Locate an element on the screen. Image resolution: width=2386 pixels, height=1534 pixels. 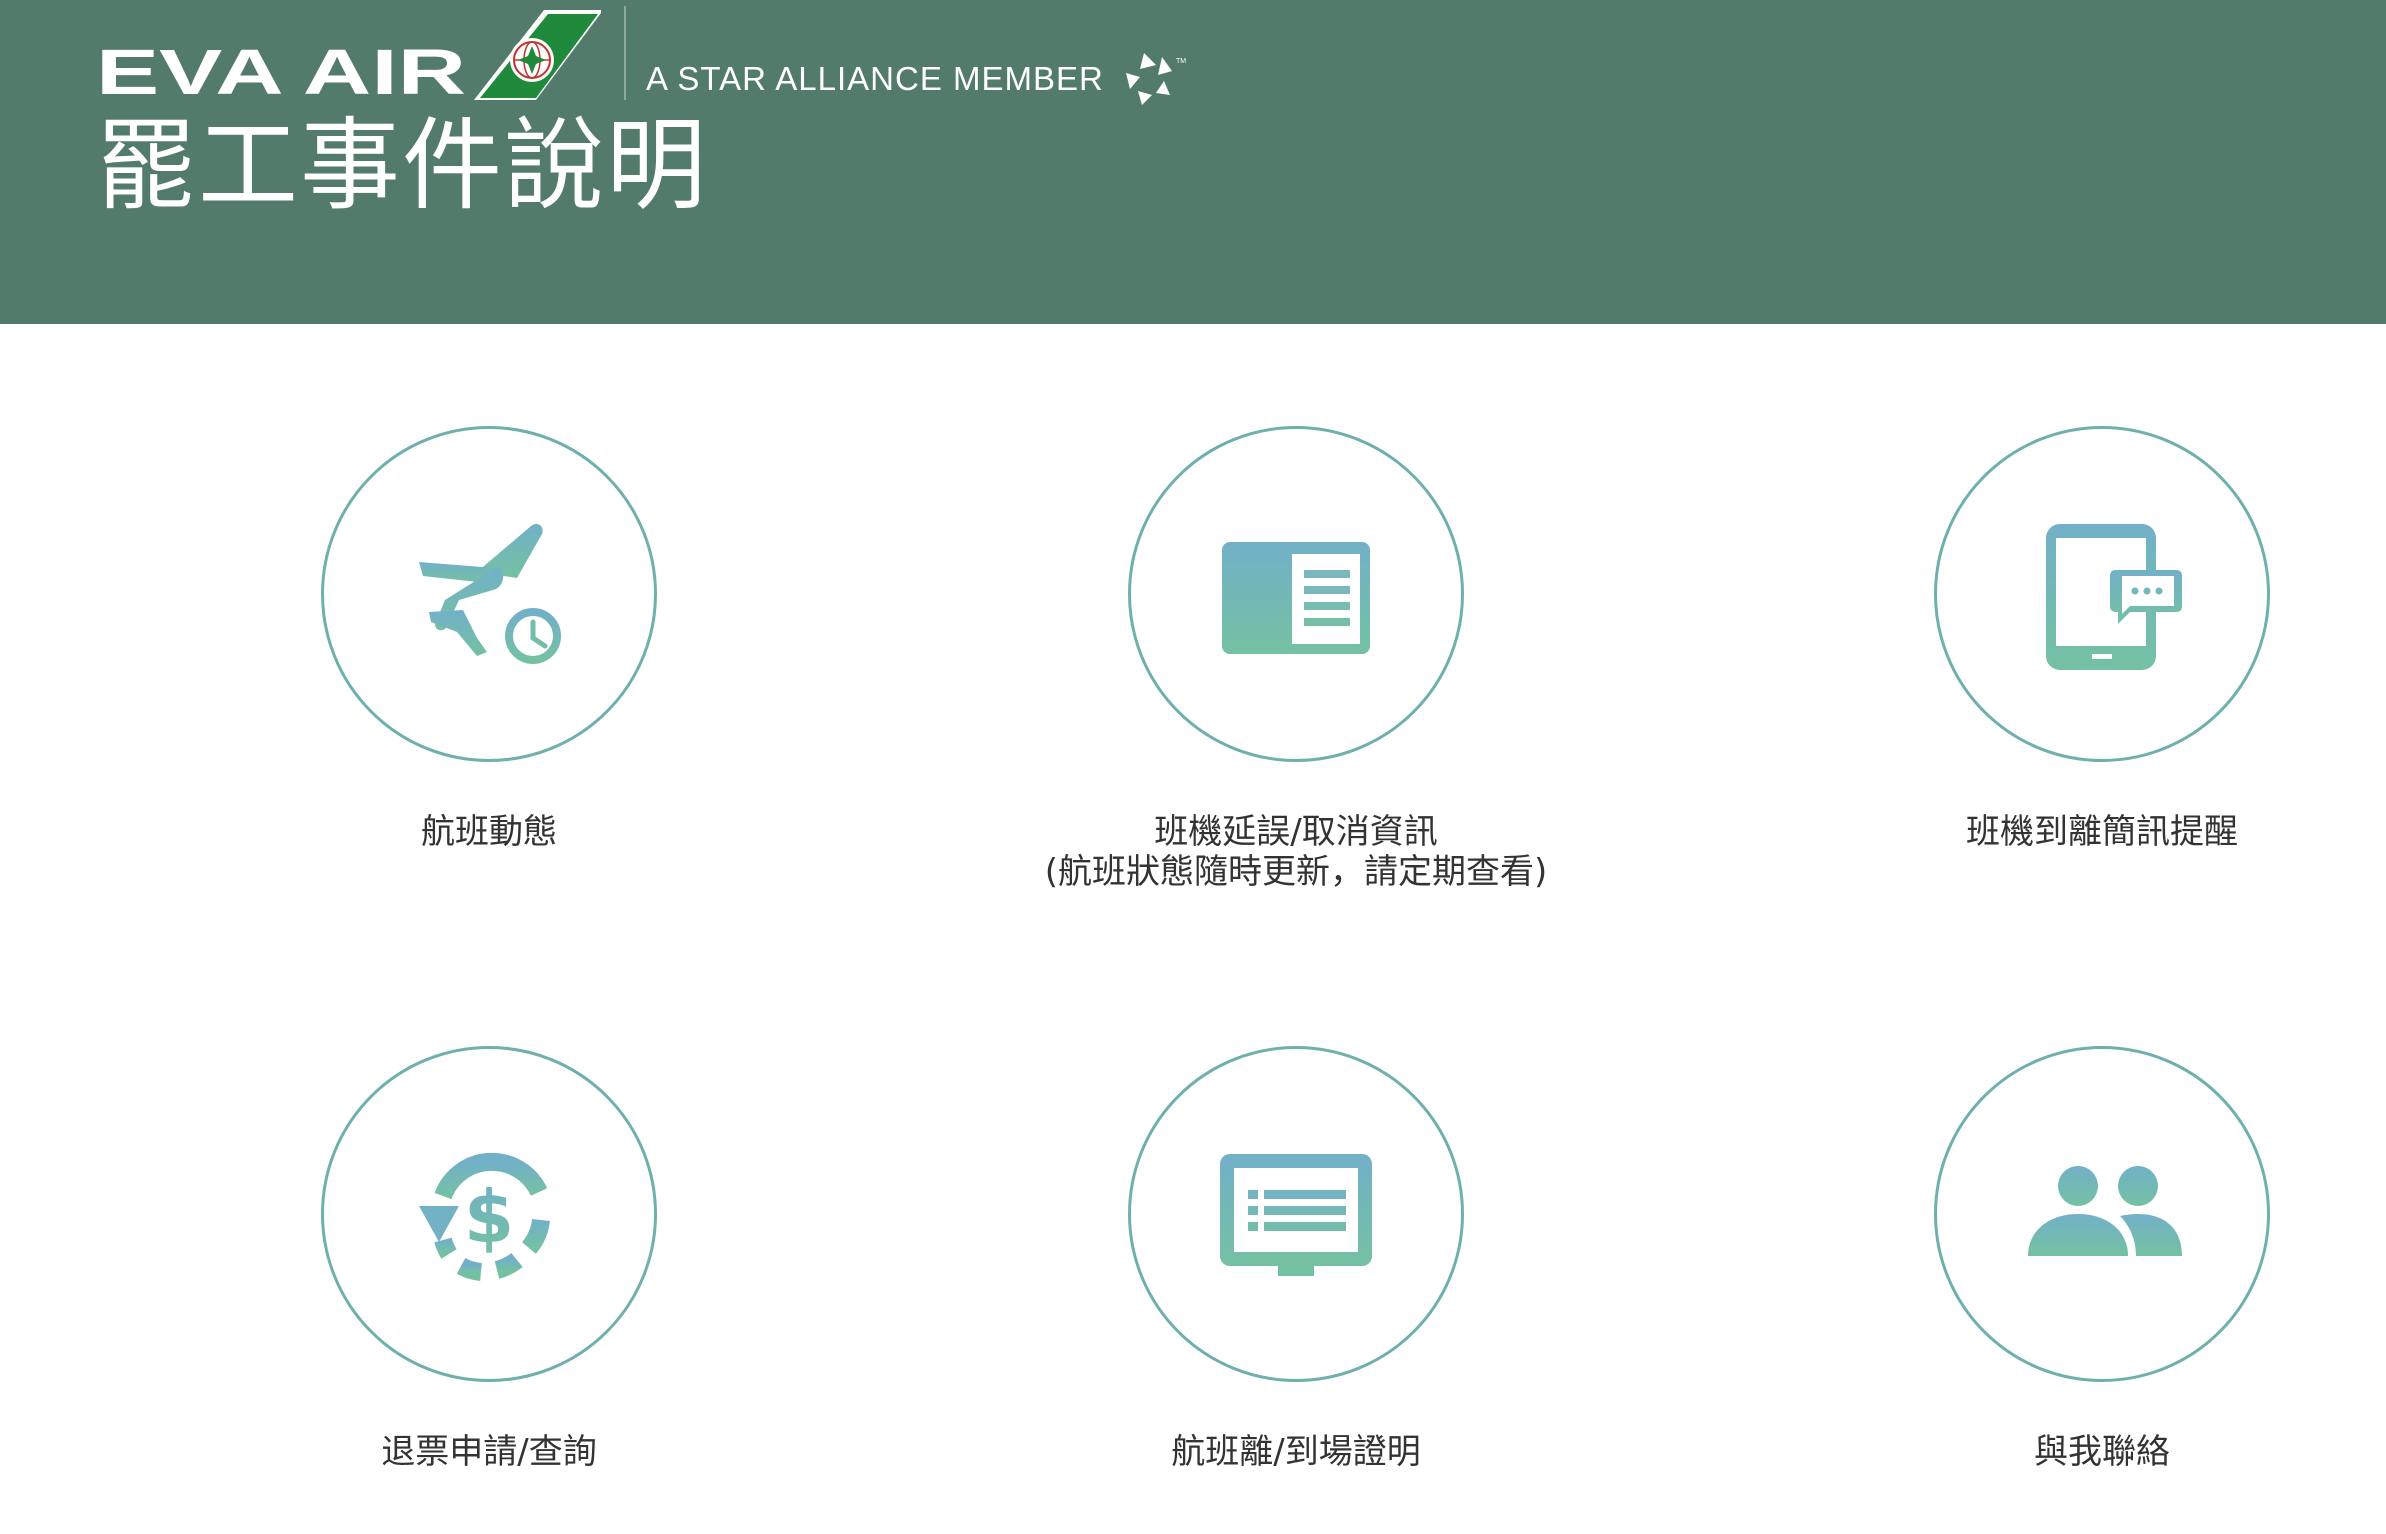
monitor-list-icon is located at coordinates (1296, 1215).